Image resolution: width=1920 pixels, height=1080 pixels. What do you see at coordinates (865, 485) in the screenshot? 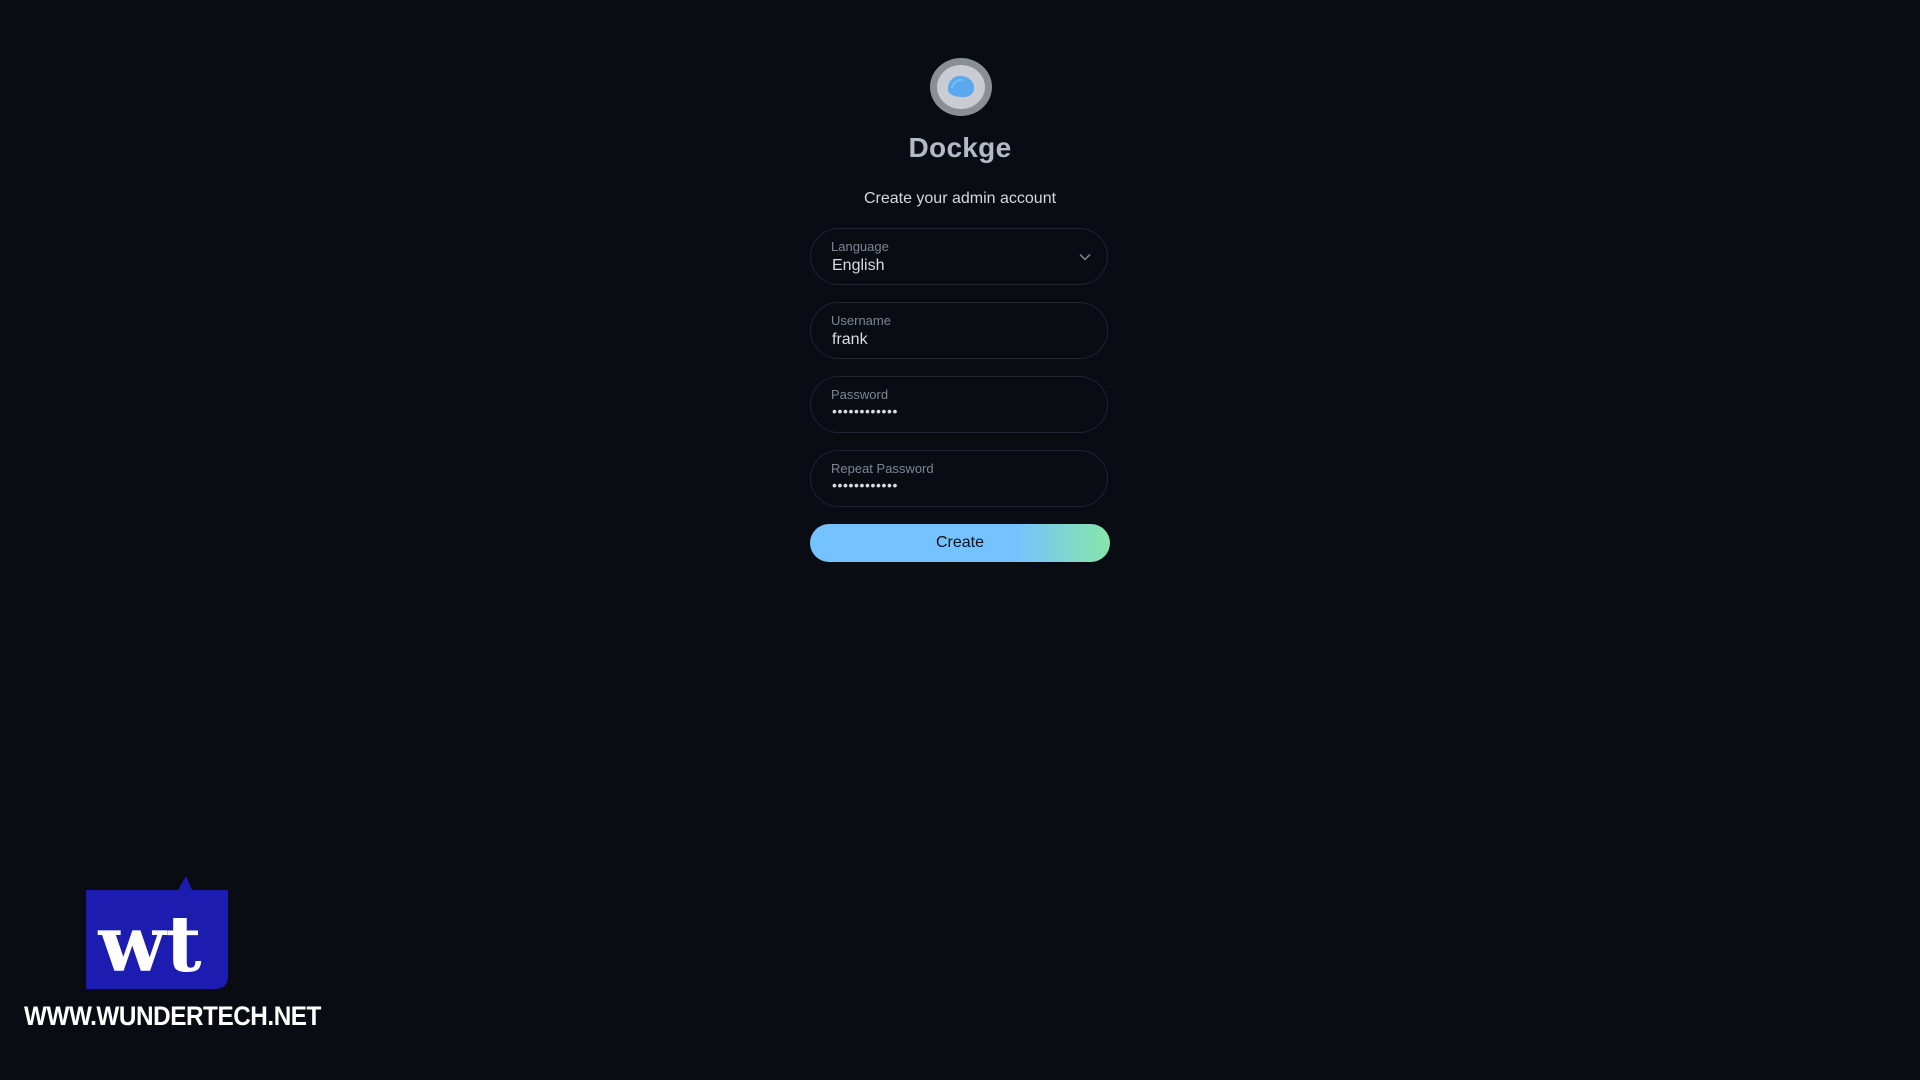
I see `repeat-password-value: ••••••••••••` at bounding box center [865, 485].